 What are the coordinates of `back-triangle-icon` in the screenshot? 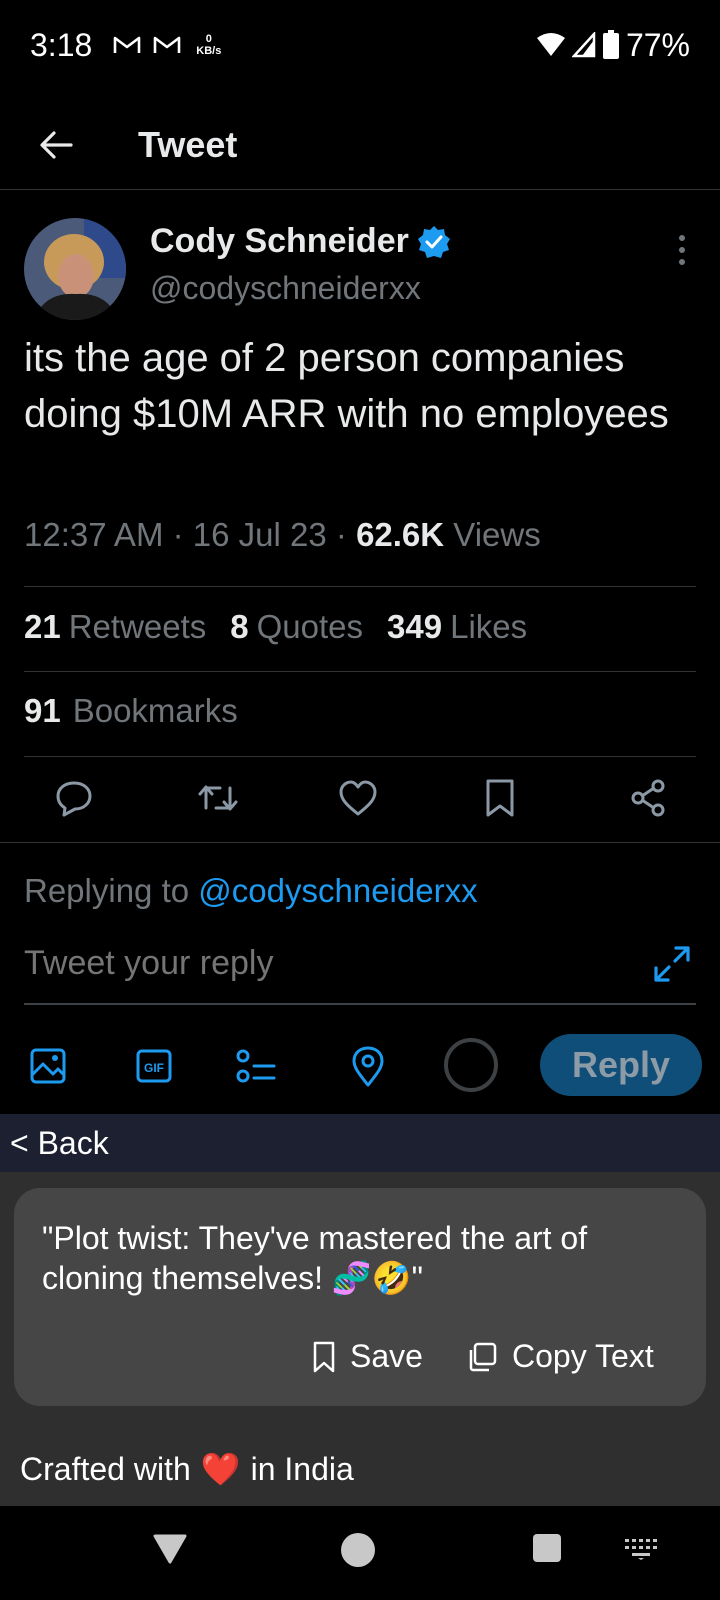 It's located at (170, 1549).